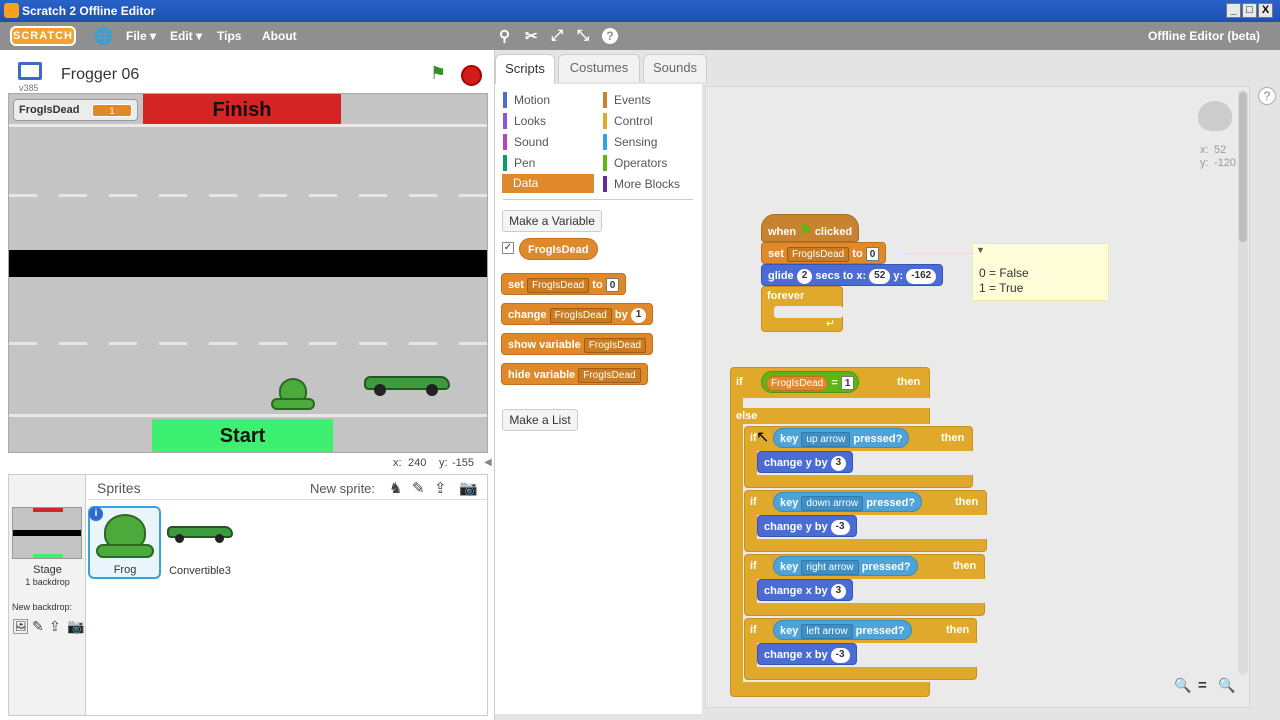 Image resolution: width=1280 pixels, height=720 pixels. Describe the element at coordinates (100, 75) in the screenshot. I see `project-title: Frogger 06` at that location.